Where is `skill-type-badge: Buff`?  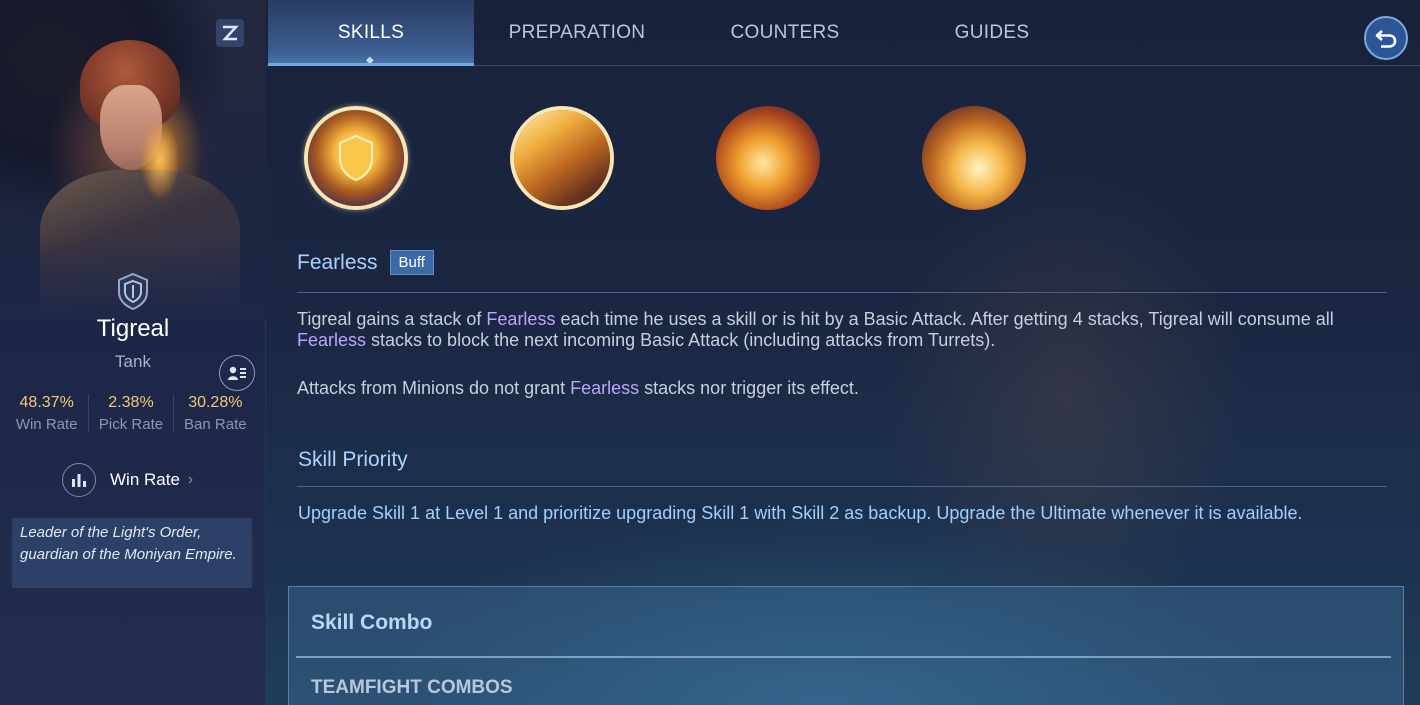 skill-type-badge: Buff is located at coordinates (411, 262).